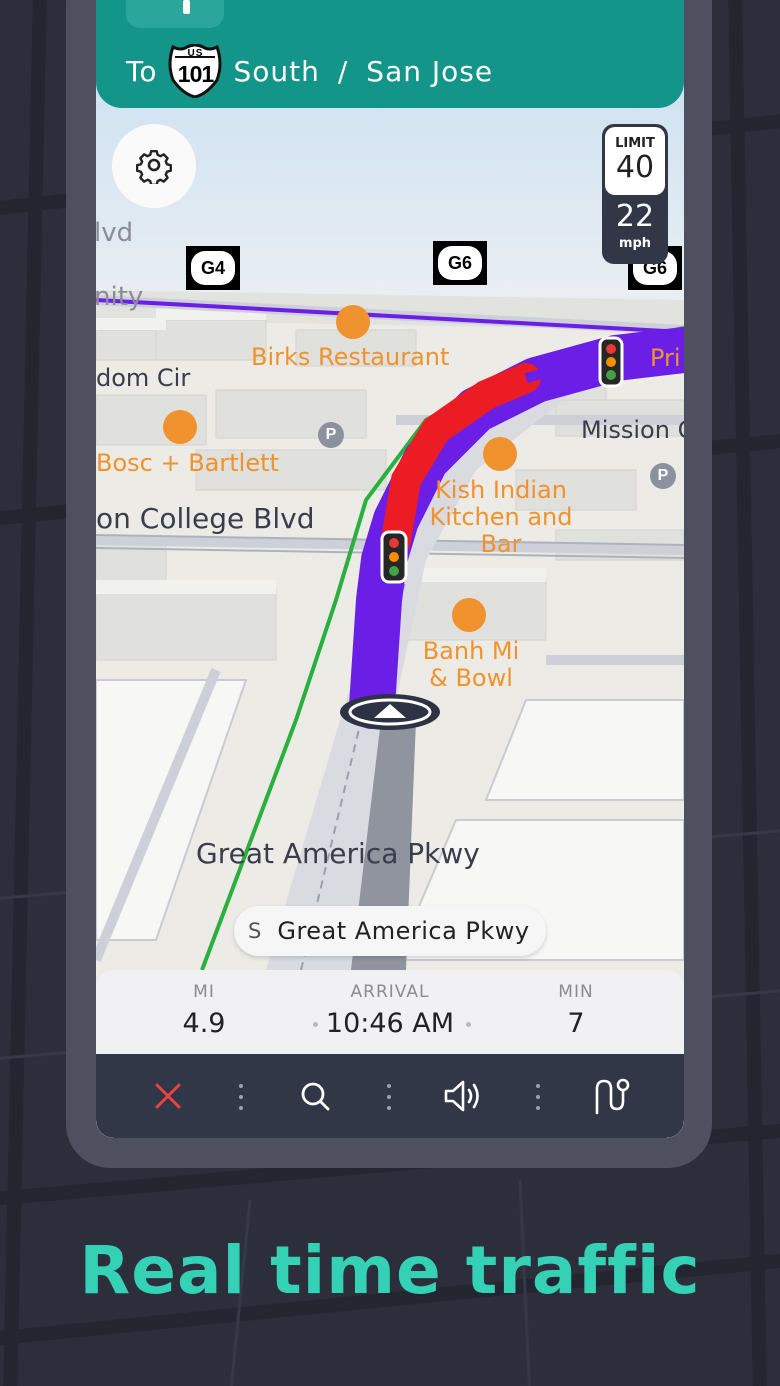  What do you see at coordinates (632, 430) in the screenshot?
I see `street-label: Mission C` at bounding box center [632, 430].